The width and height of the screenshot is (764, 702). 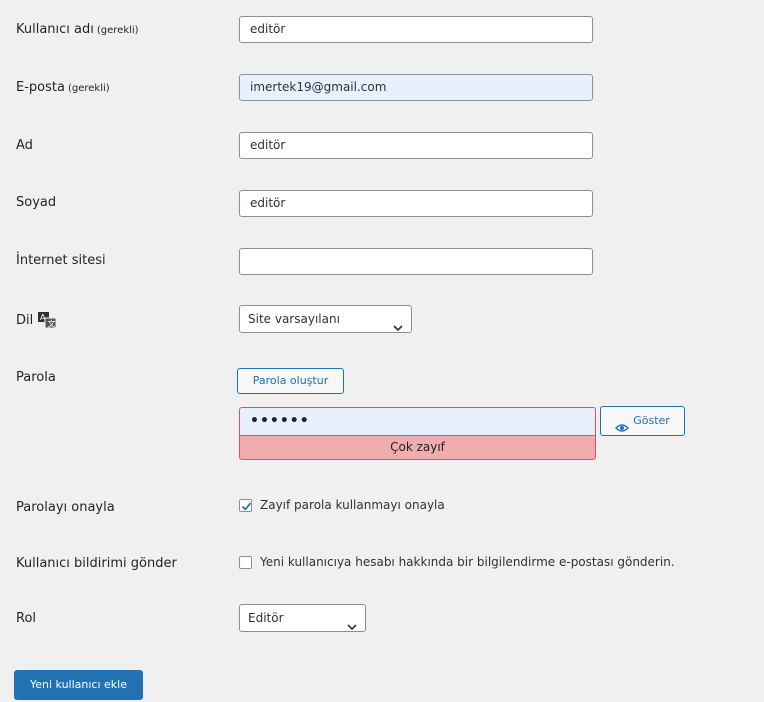 What do you see at coordinates (245, 505) in the screenshot?
I see `confirm-weak-password-checkbox` at bounding box center [245, 505].